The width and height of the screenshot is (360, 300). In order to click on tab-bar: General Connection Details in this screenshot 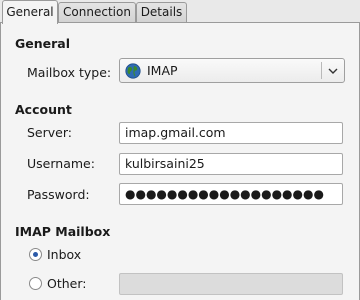, I will do `click(180, 12)`.